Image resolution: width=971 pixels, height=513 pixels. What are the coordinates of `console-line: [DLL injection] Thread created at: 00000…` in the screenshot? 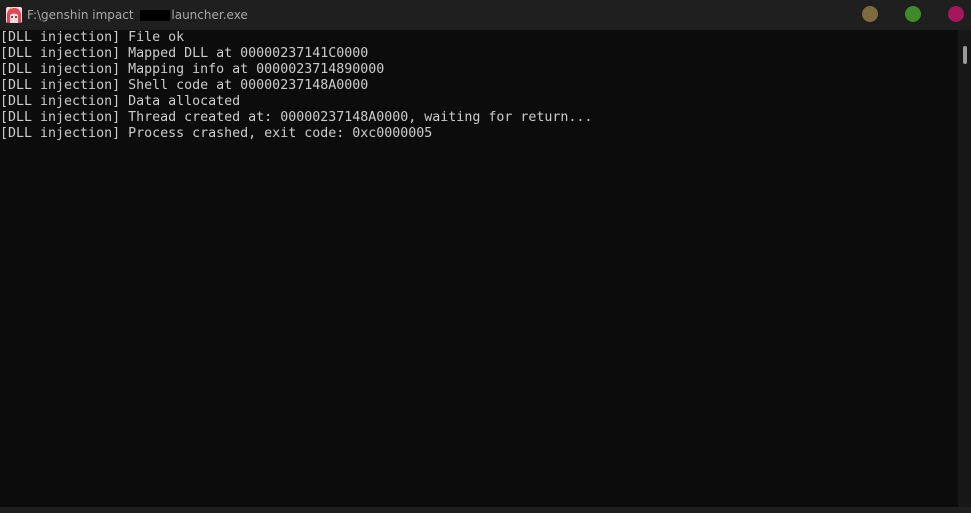 It's located at (296, 117).